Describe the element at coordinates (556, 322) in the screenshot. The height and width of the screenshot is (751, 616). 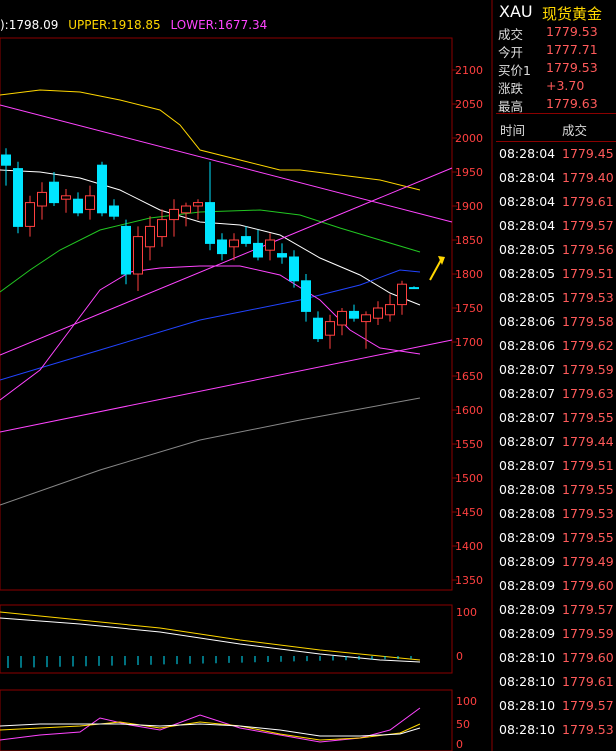
I see `tick-row: 08:28:06 1779.58` at that location.